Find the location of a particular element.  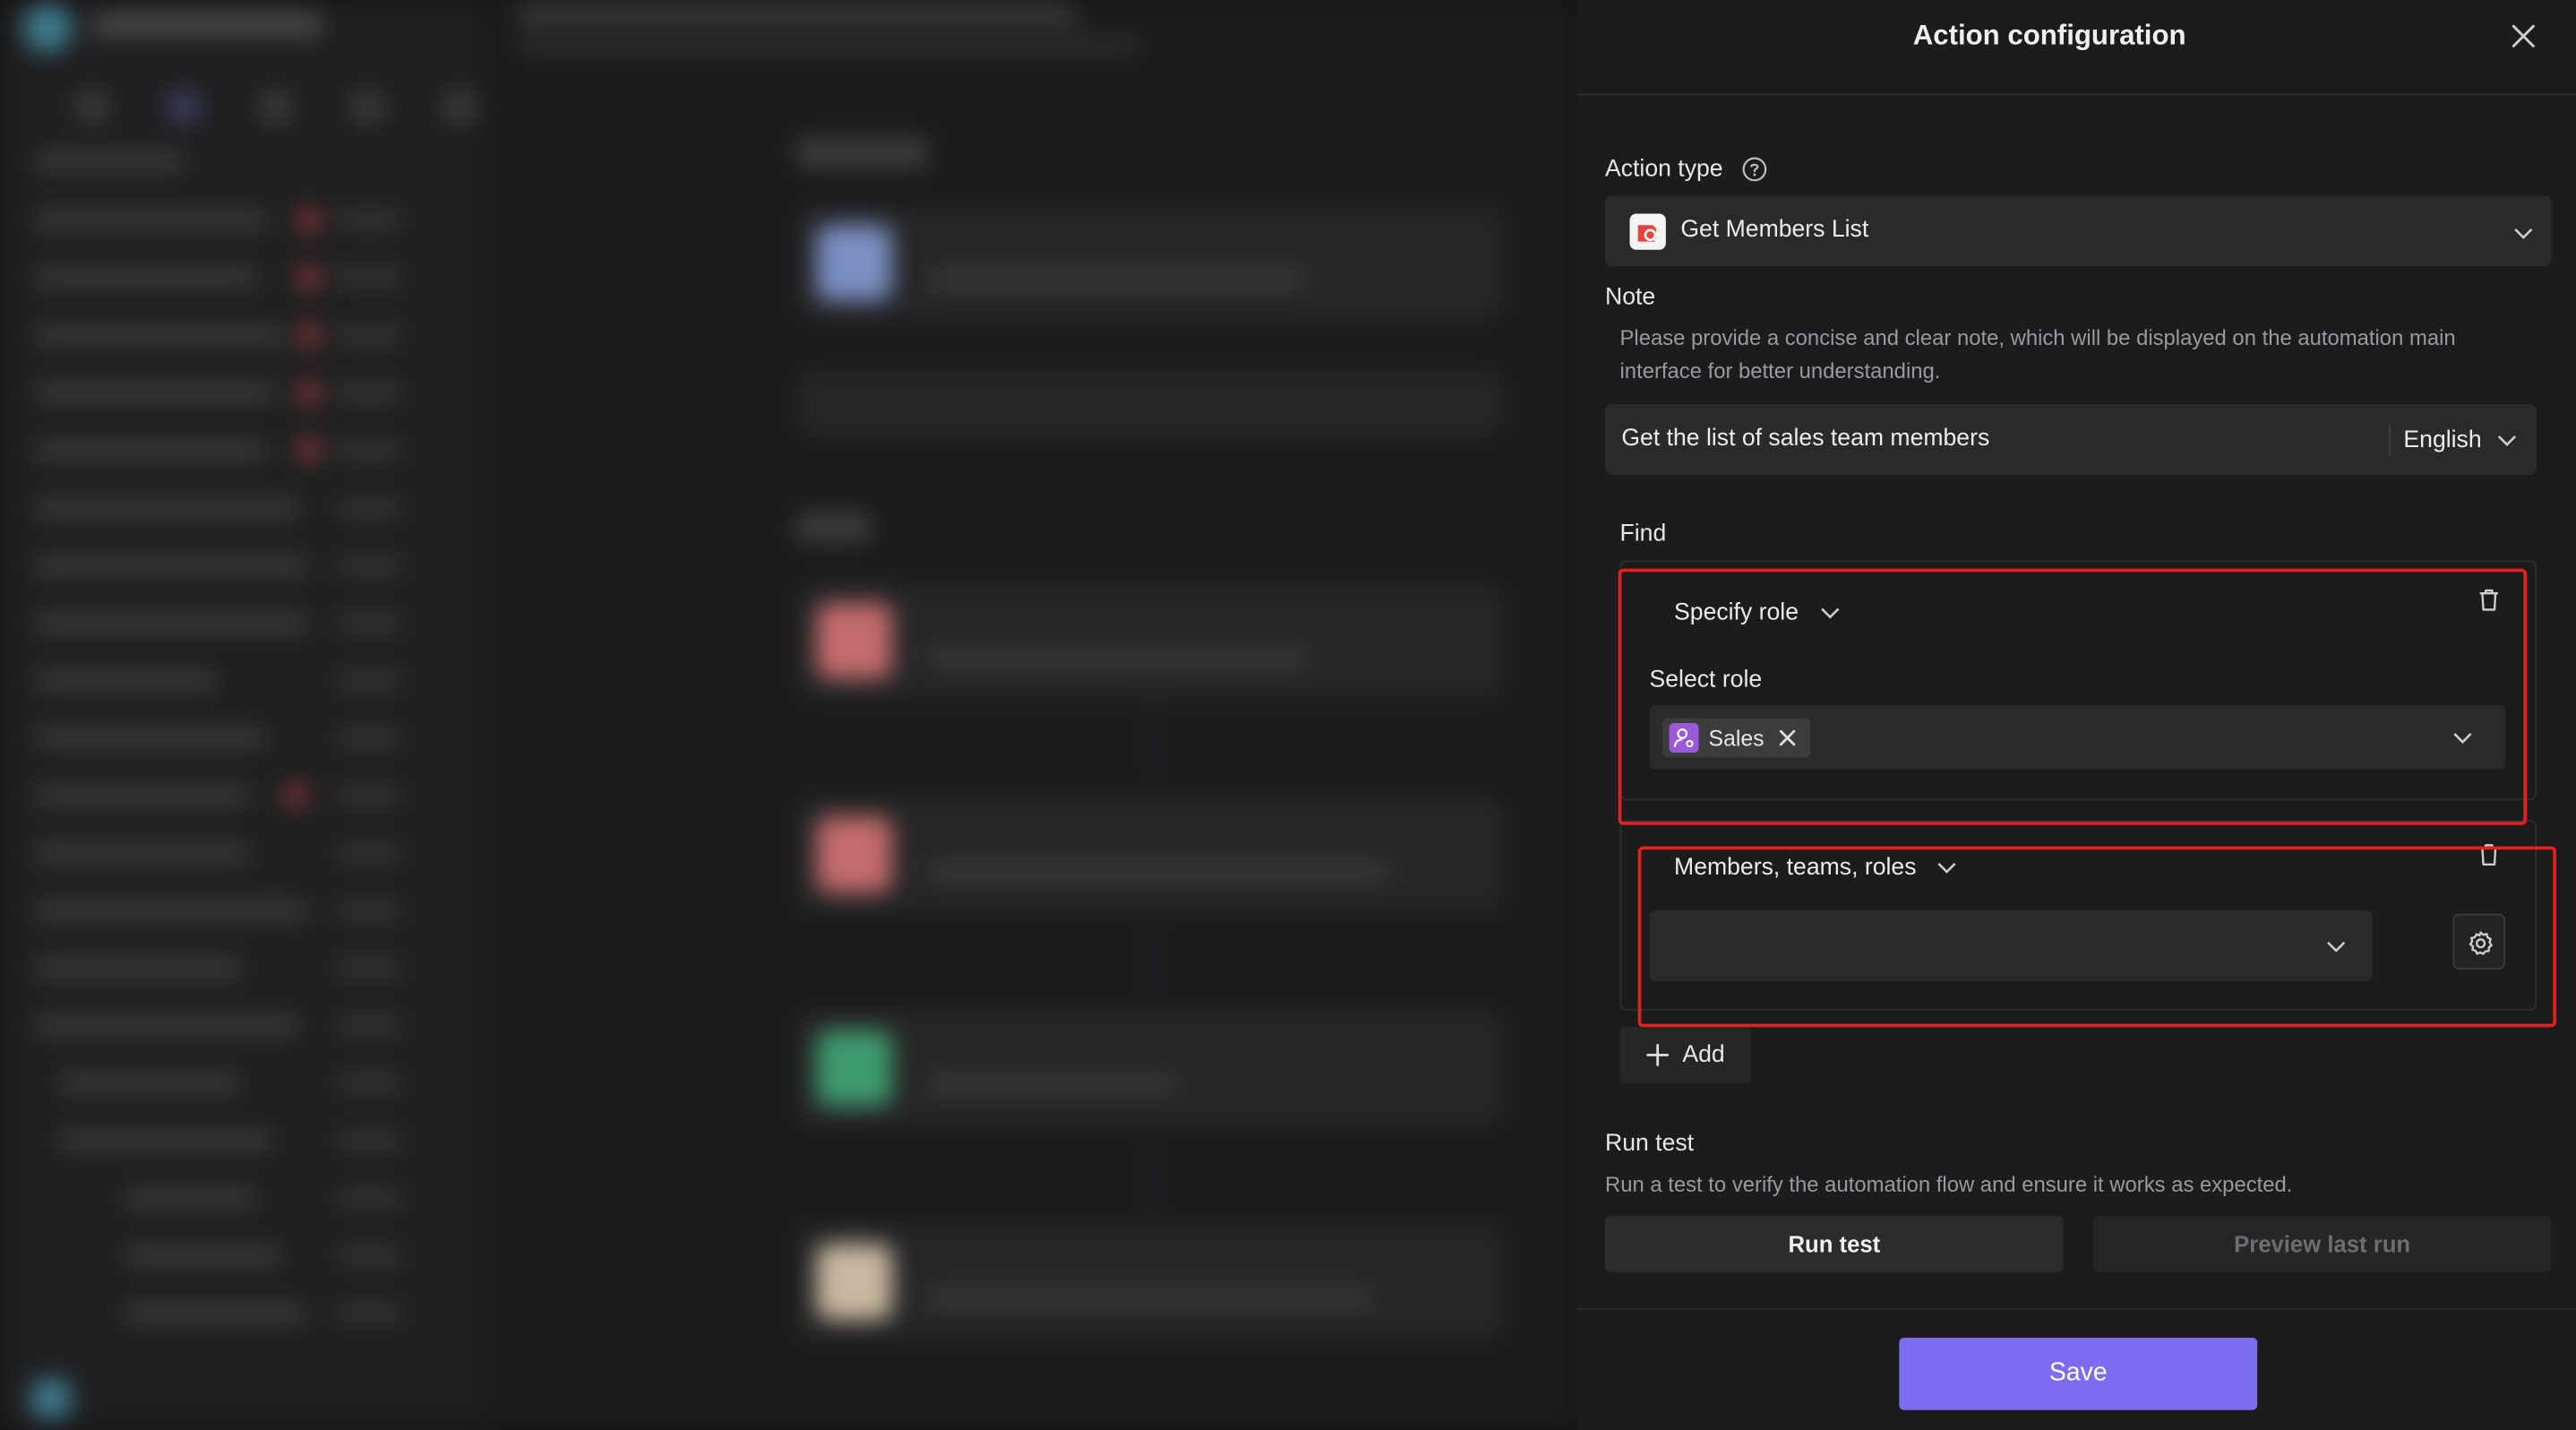

background-logo is located at coordinates (47, 28).